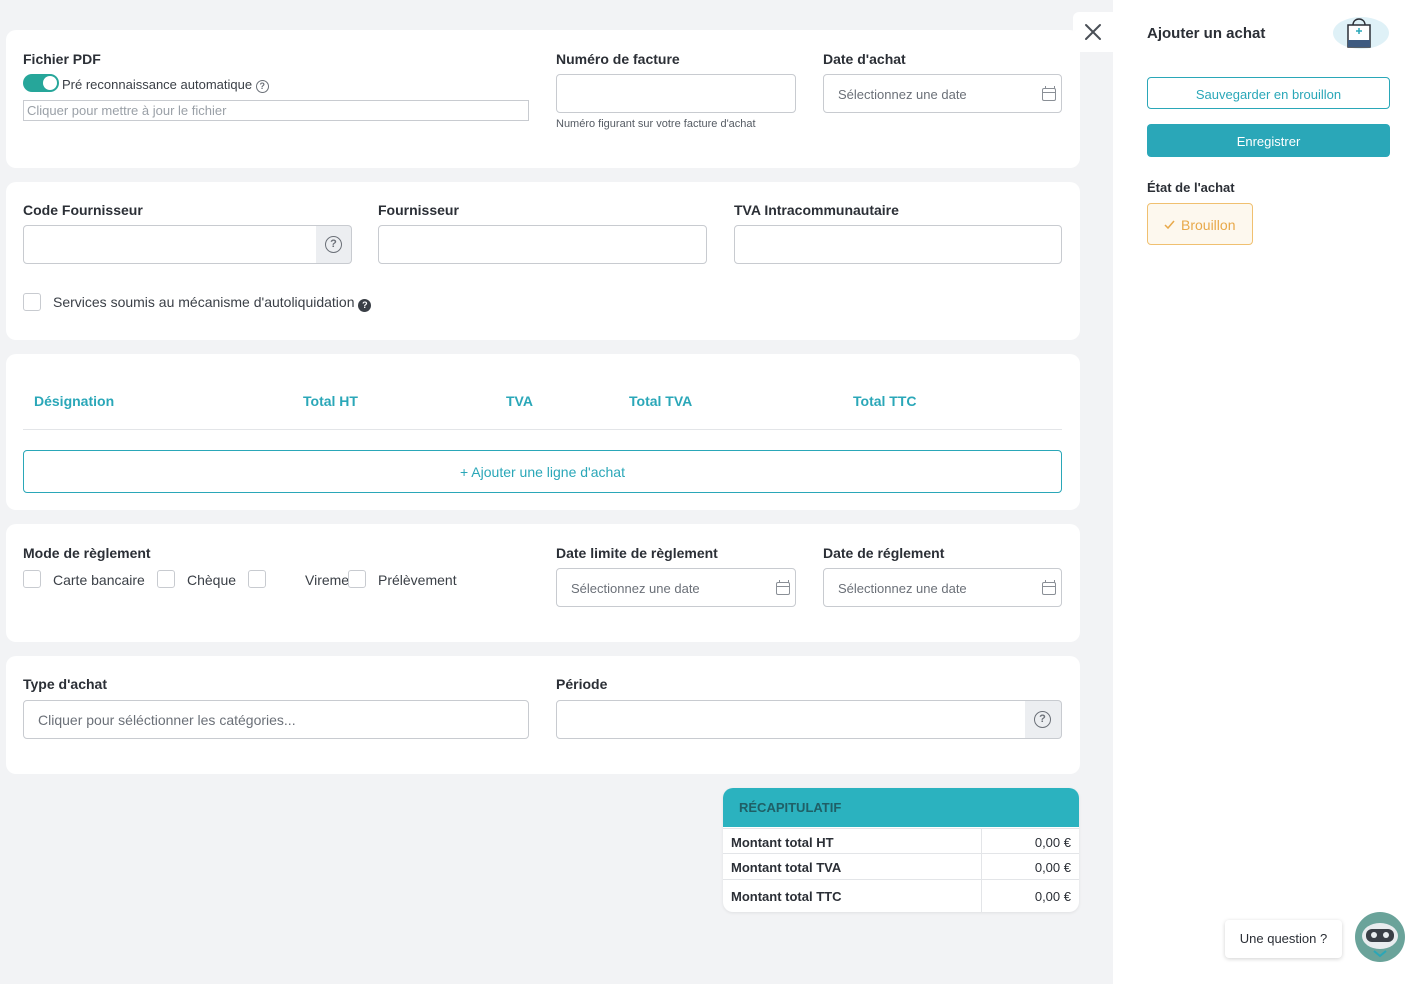  I want to click on add-purchase-line-button: + Ajouter une ligne d'achat, so click(542, 471).